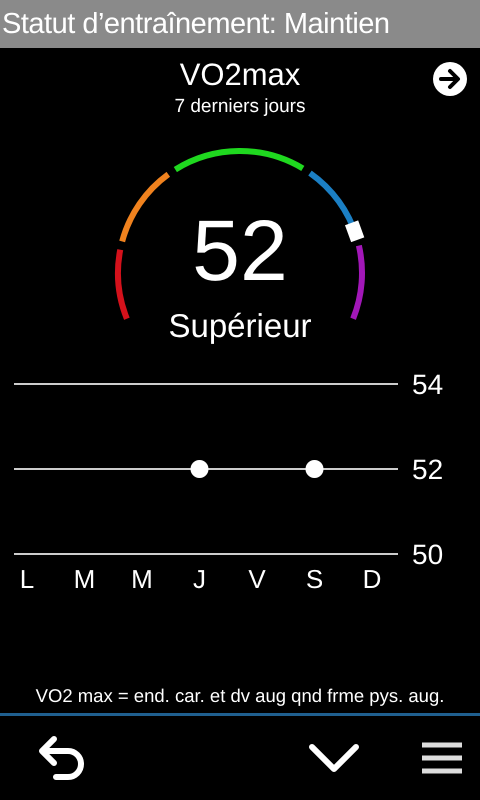  What do you see at coordinates (334, 758) in the screenshot?
I see `chevron-down-icon` at bounding box center [334, 758].